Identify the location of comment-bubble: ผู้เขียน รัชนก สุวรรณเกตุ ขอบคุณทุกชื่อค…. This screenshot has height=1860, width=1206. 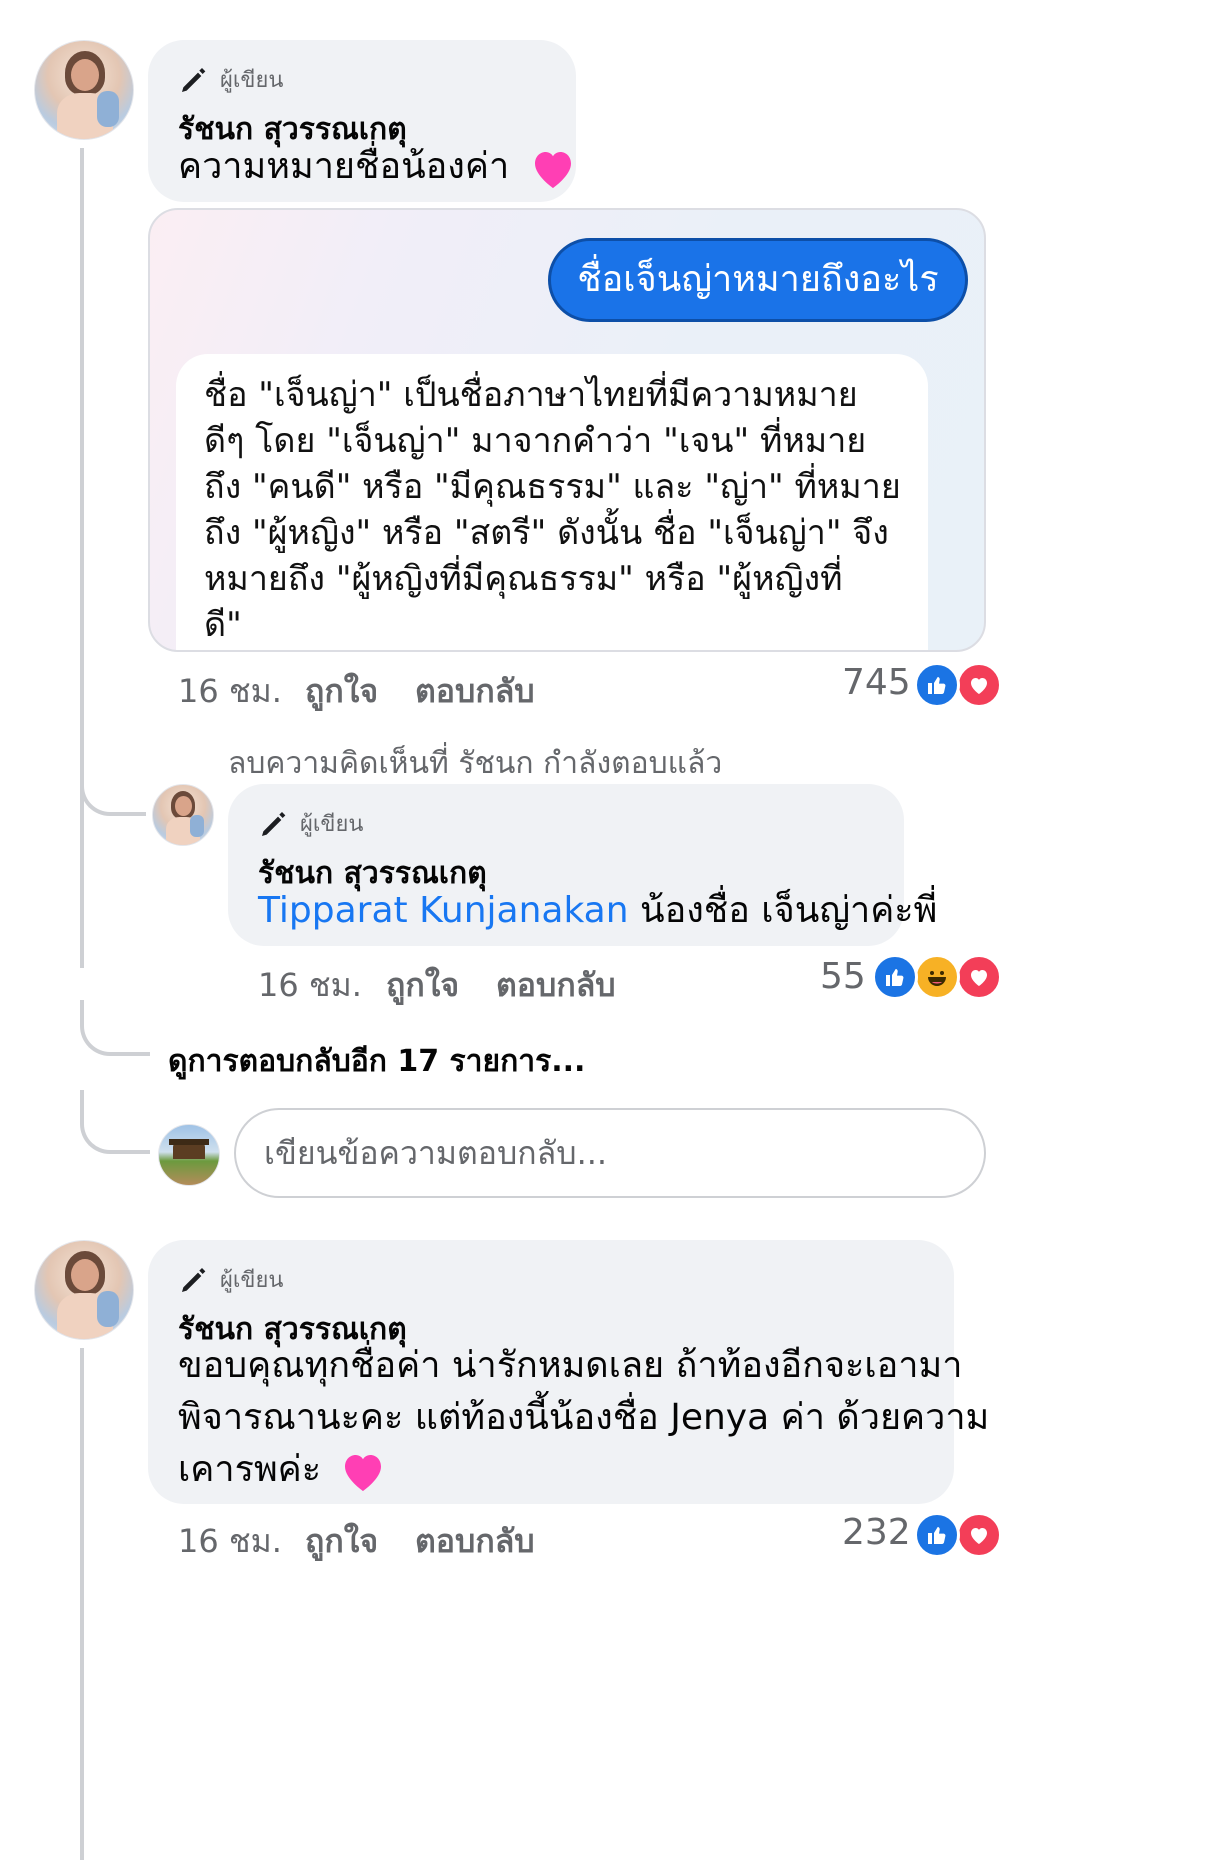
(568, 1372).